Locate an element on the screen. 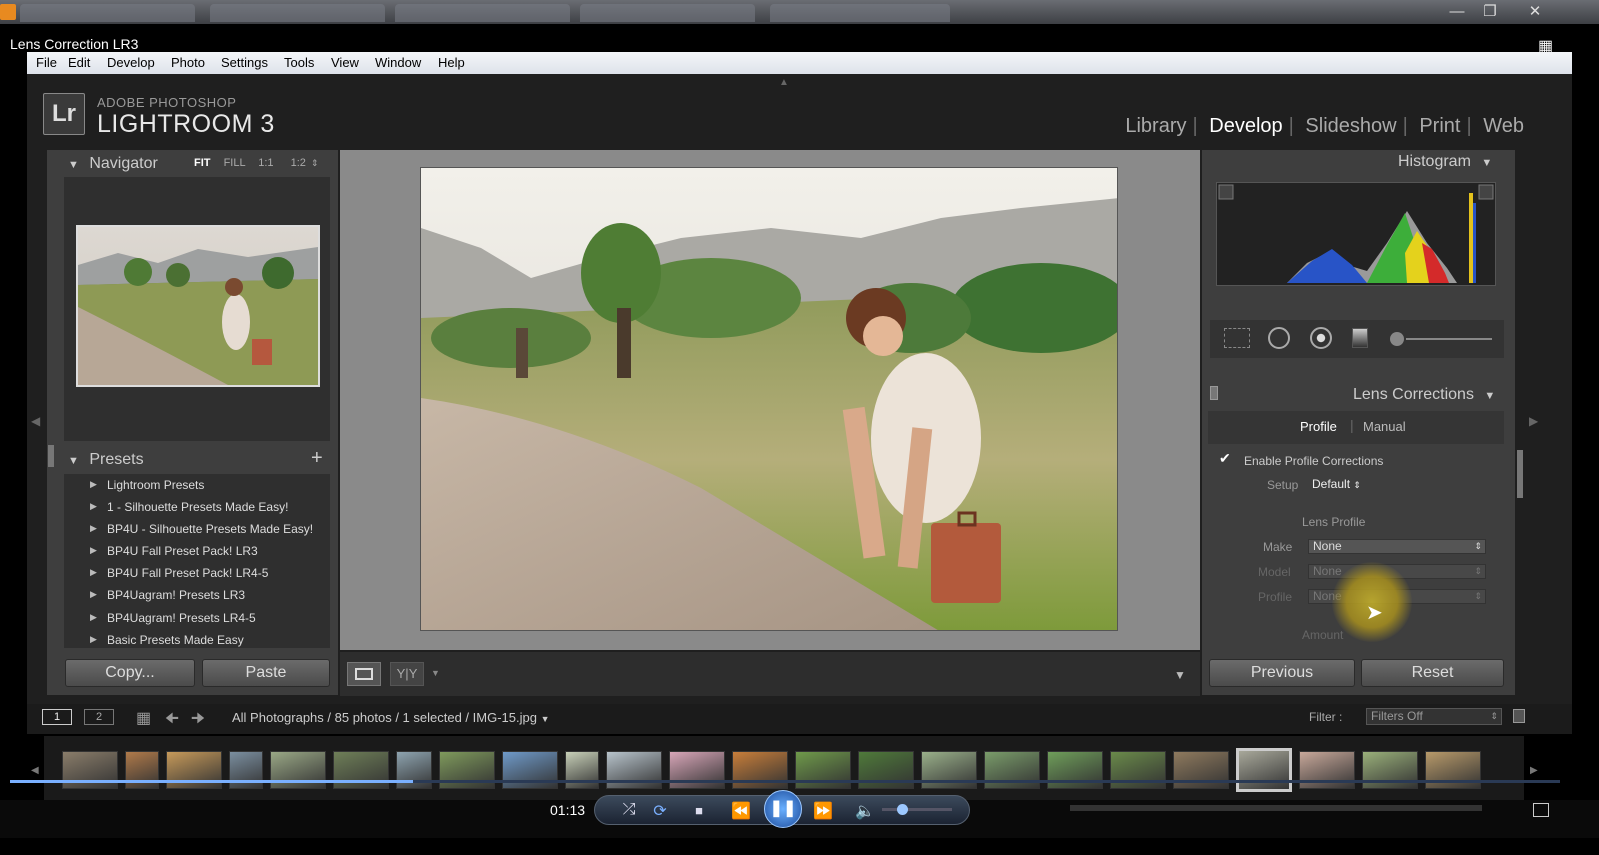 Image resolution: width=1599 pixels, height=855 pixels. second-screen-button: 2 is located at coordinates (99, 717).